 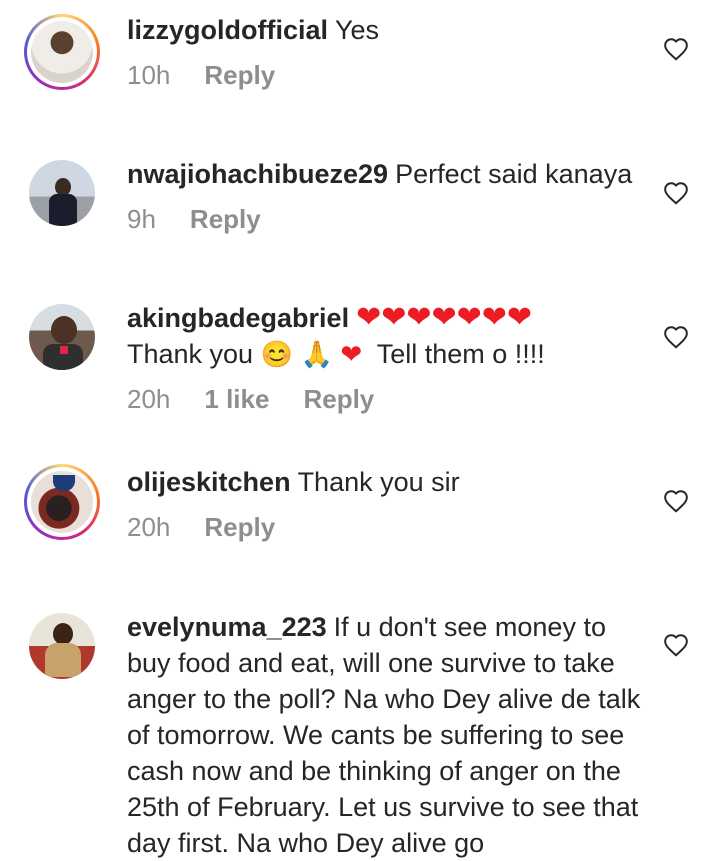 I want to click on comment-username: olijeskitchen, so click(x=209, y=482).